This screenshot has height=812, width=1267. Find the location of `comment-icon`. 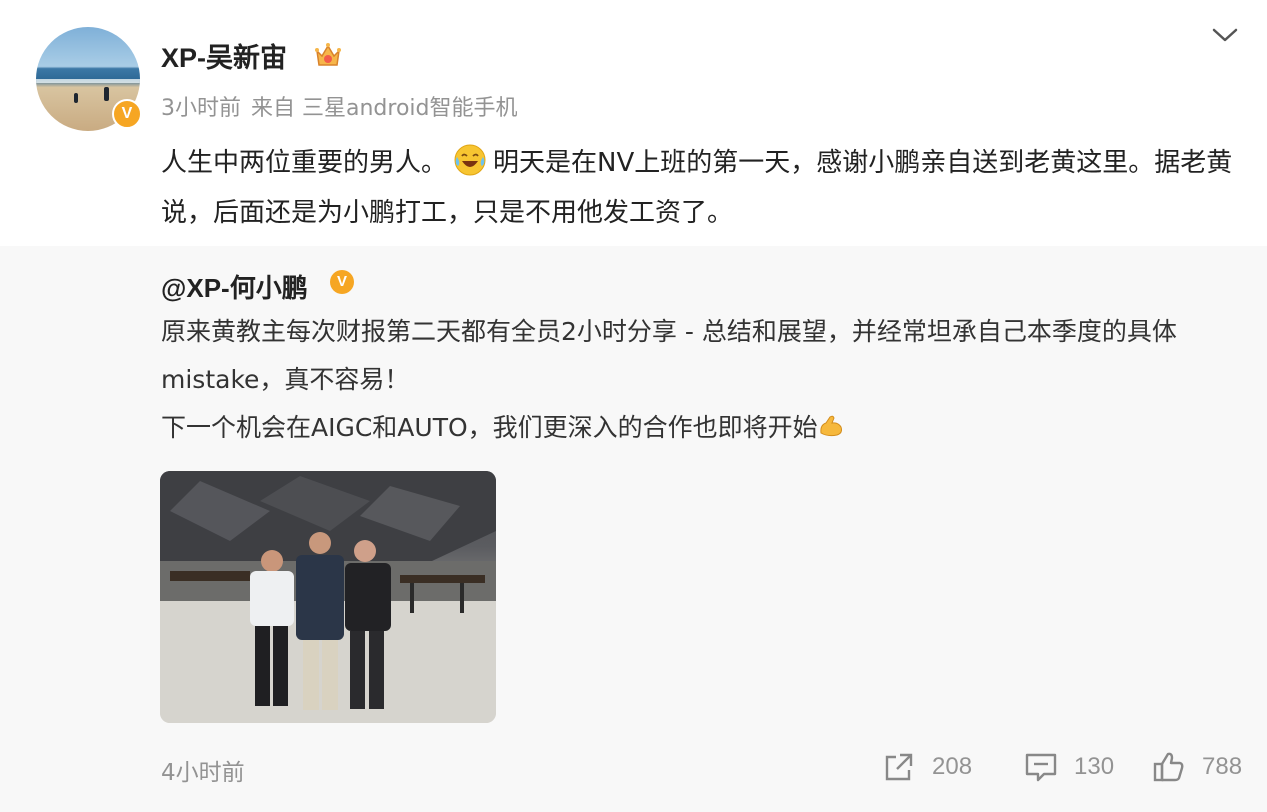

comment-icon is located at coordinates (1041, 767).